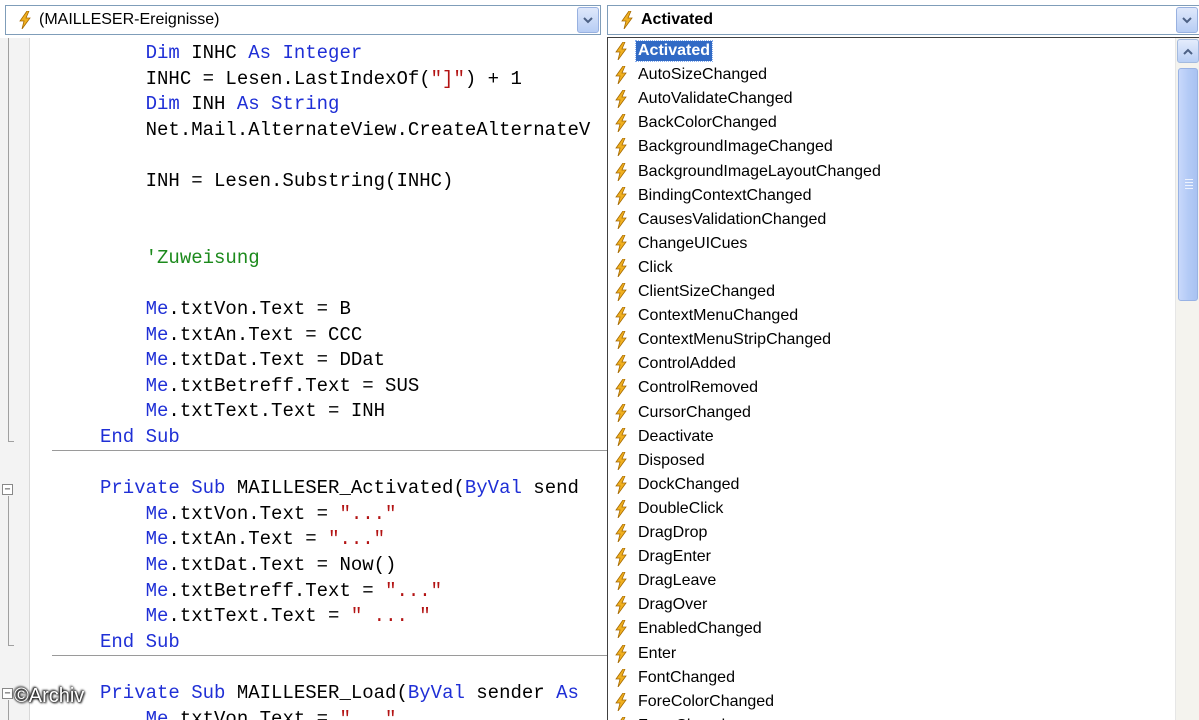  What do you see at coordinates (277, 360) in the screenshot?
I see `code-token: .txtDat.Text = DDat` at bounding box center [277, 360].